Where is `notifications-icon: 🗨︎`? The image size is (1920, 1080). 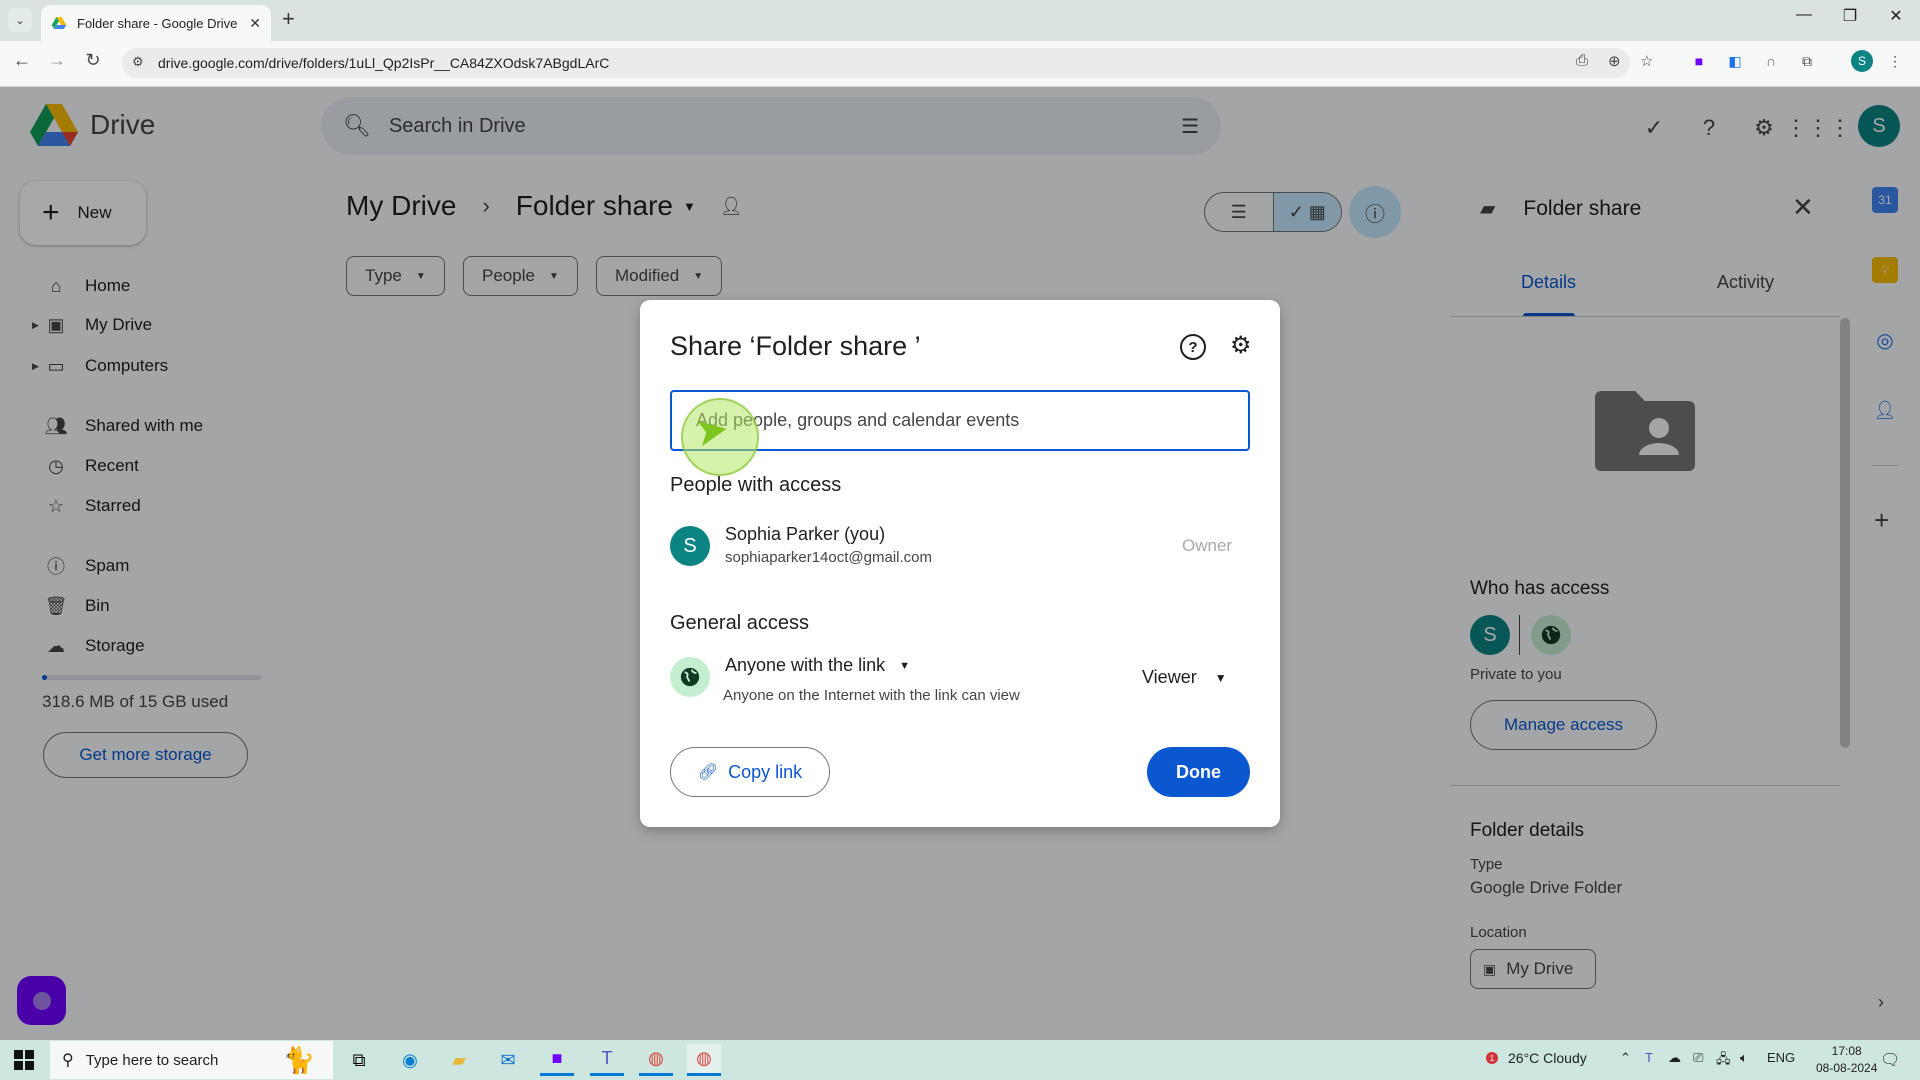 notifications-icon: 🗨︎ is located at coordinates (1890, 1060).